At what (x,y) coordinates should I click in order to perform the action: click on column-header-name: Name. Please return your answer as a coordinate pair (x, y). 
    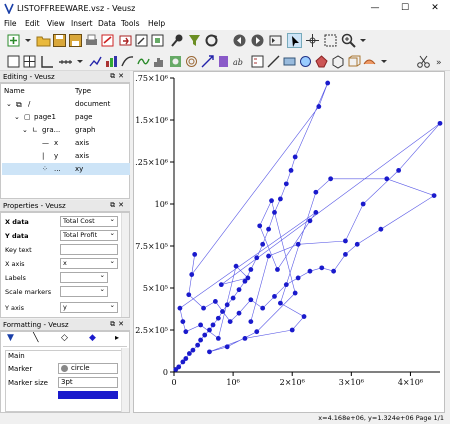
    Looking at the image, I should click on (14, 91).